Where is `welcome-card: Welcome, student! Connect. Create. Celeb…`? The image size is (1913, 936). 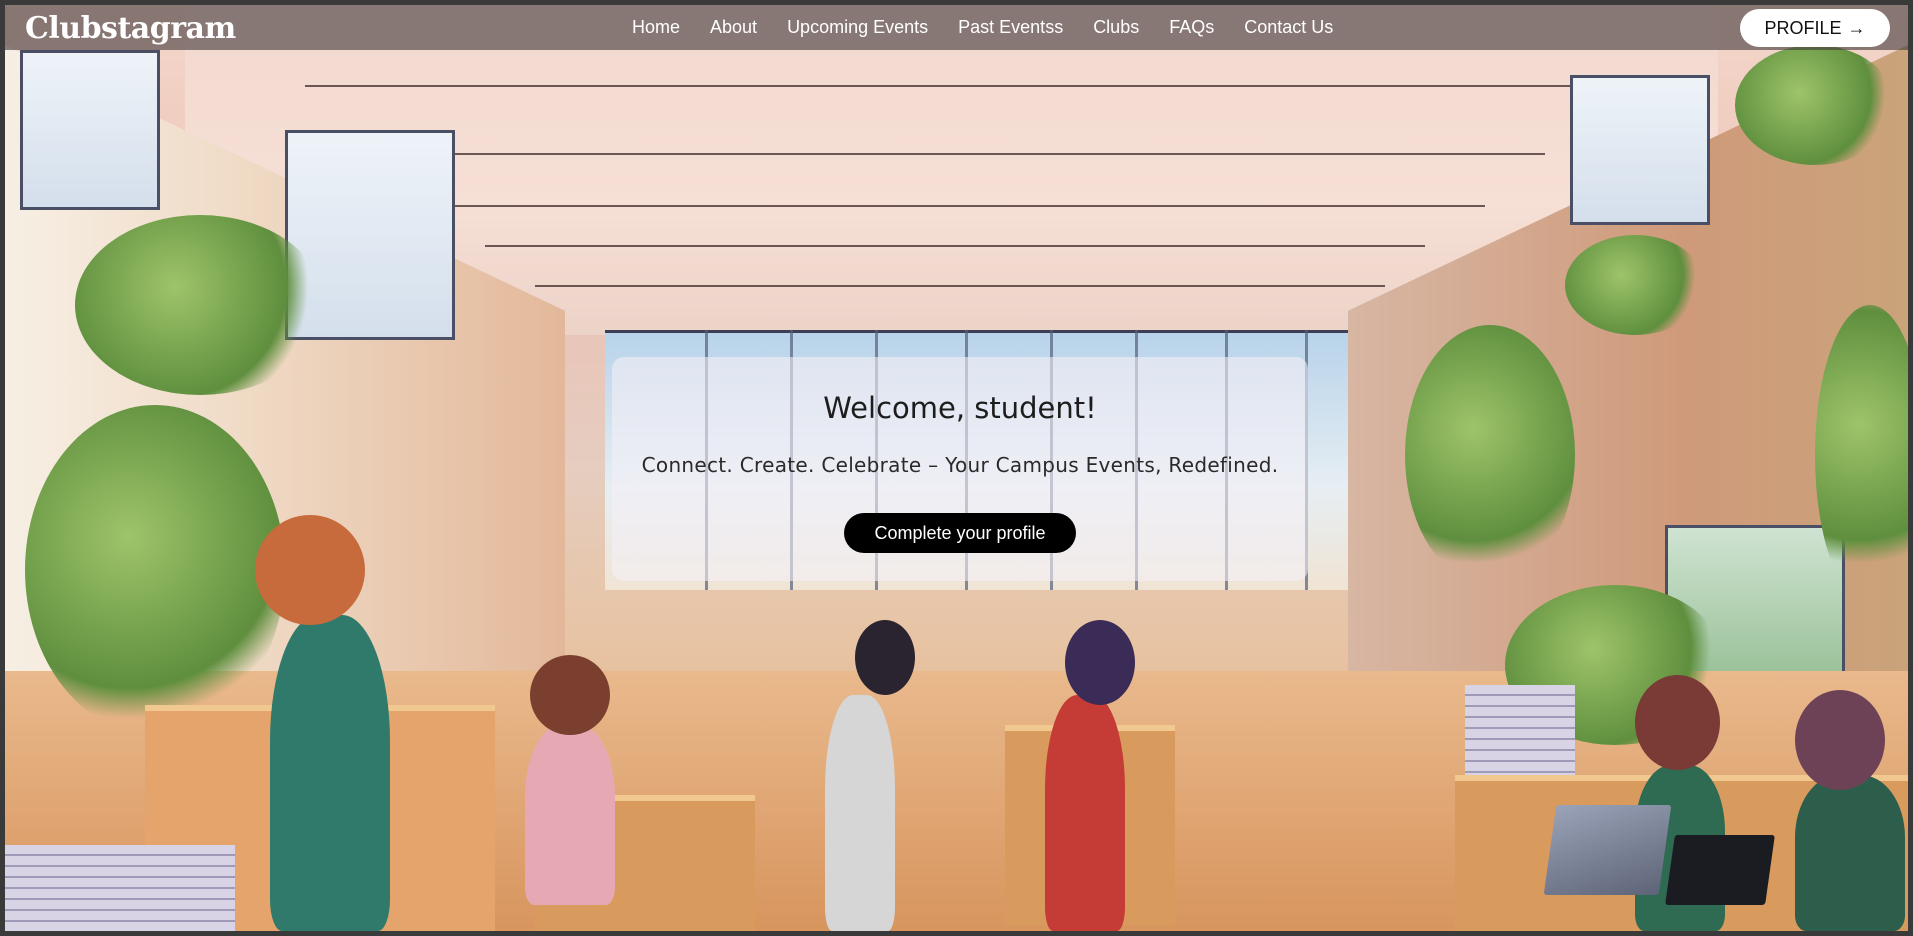 welcome-card: Welcome, student! Connect. Create. Celeb… is located at coordinates (960, 469).